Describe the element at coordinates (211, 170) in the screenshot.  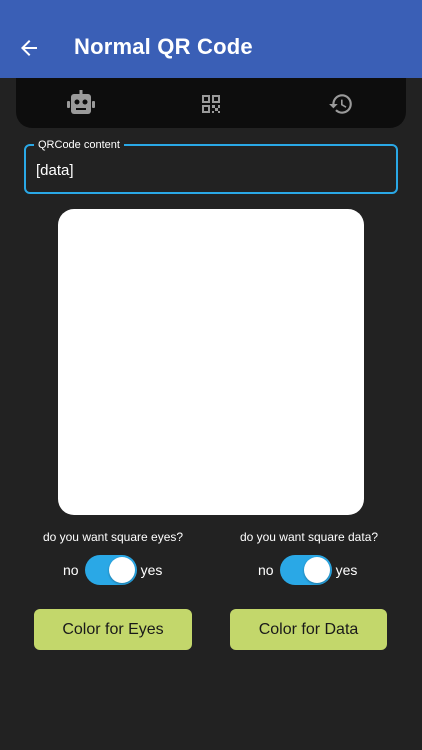
I see `qrcode-content-input` at that location.